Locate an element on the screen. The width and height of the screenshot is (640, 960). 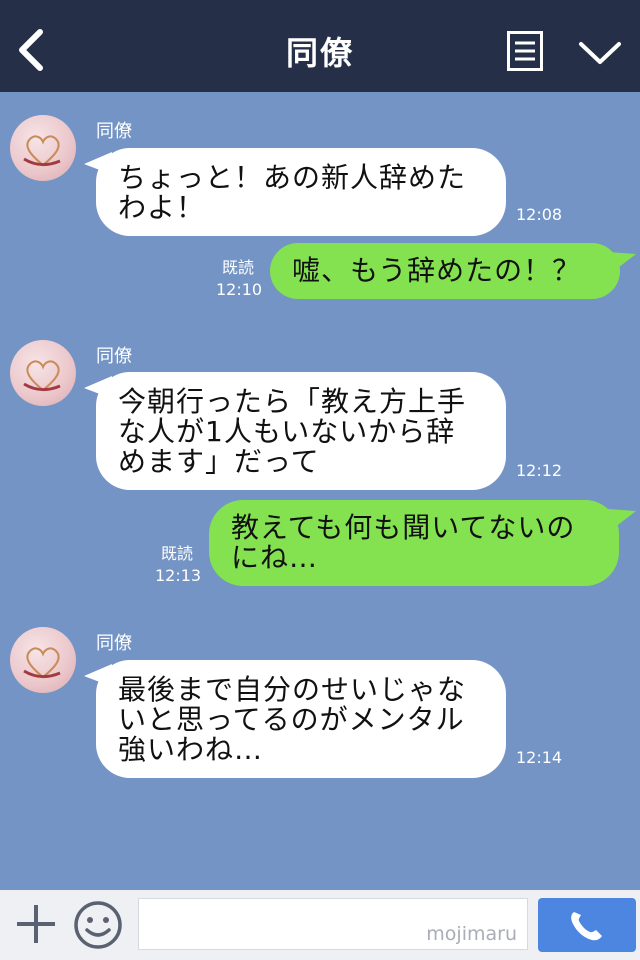
chevron-down-icon is located at coordinates (600, 53).